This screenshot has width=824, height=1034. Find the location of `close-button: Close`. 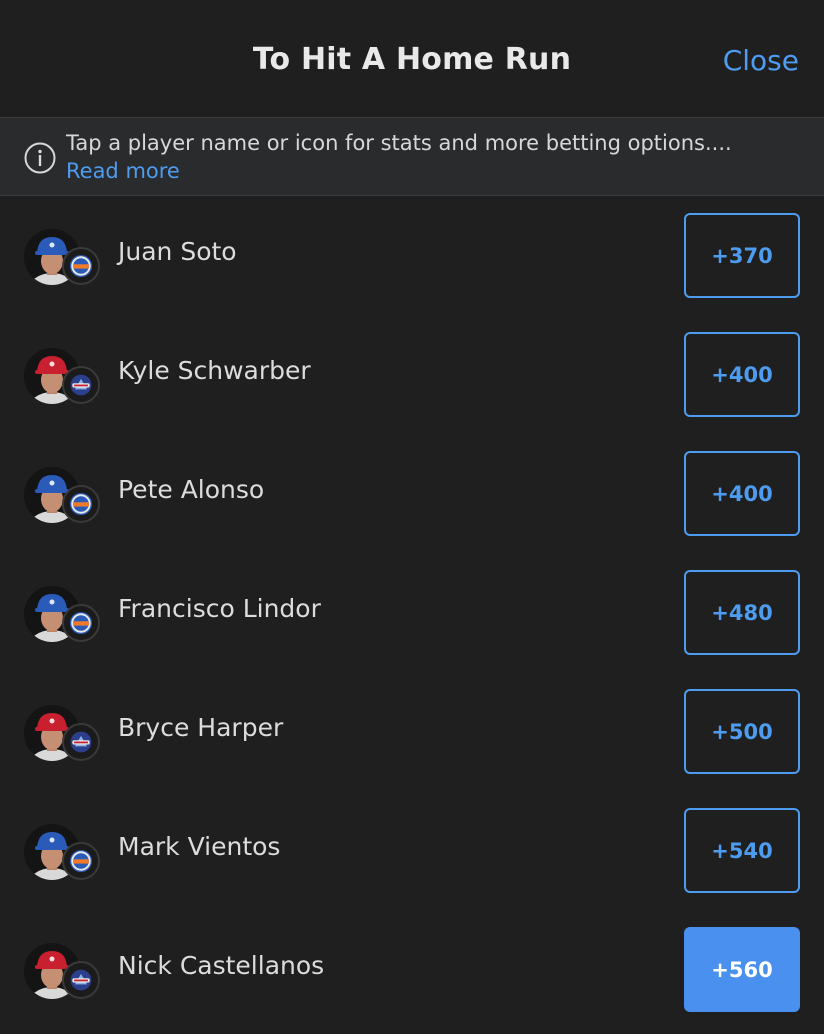

close-button: Close is located at coordinates (761, 60).